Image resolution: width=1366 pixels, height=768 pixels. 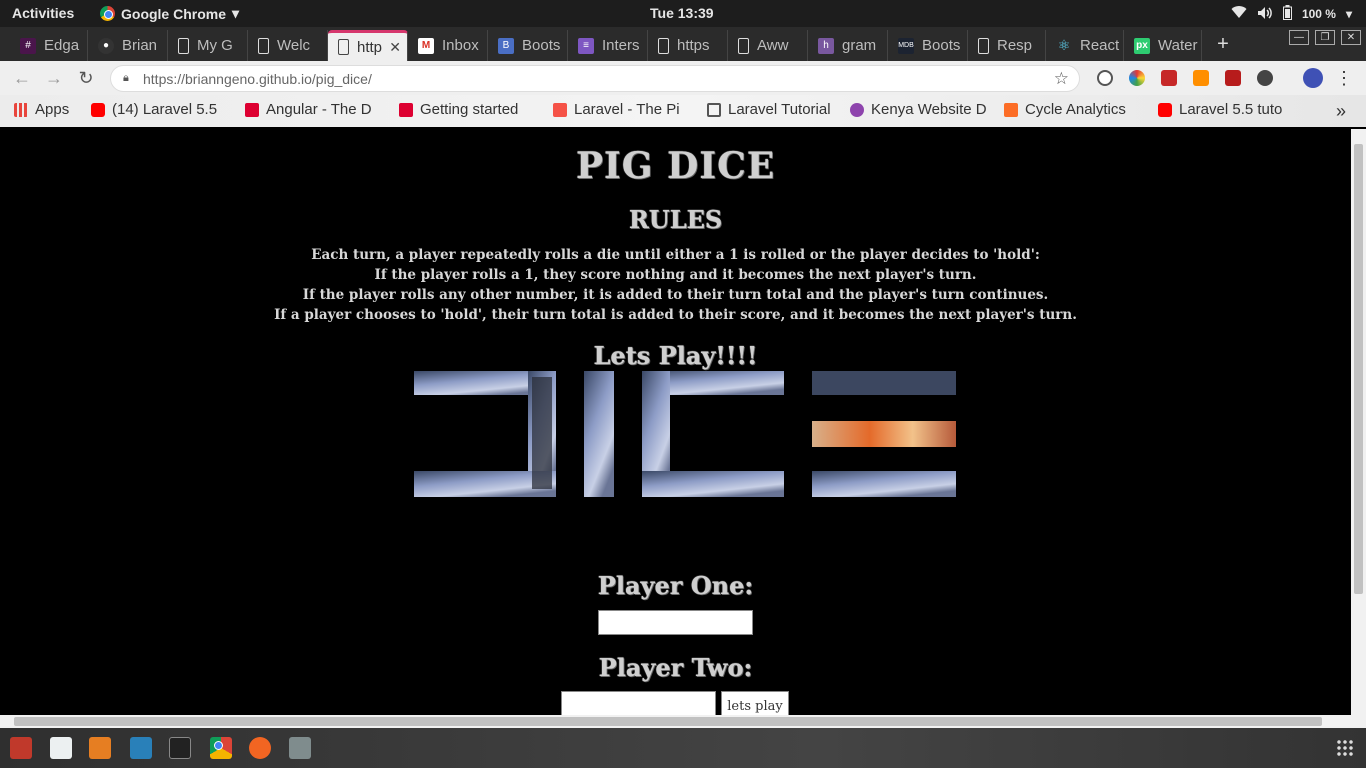 I want to click on bookmark-item: Apps, so click(x=49, y=109).